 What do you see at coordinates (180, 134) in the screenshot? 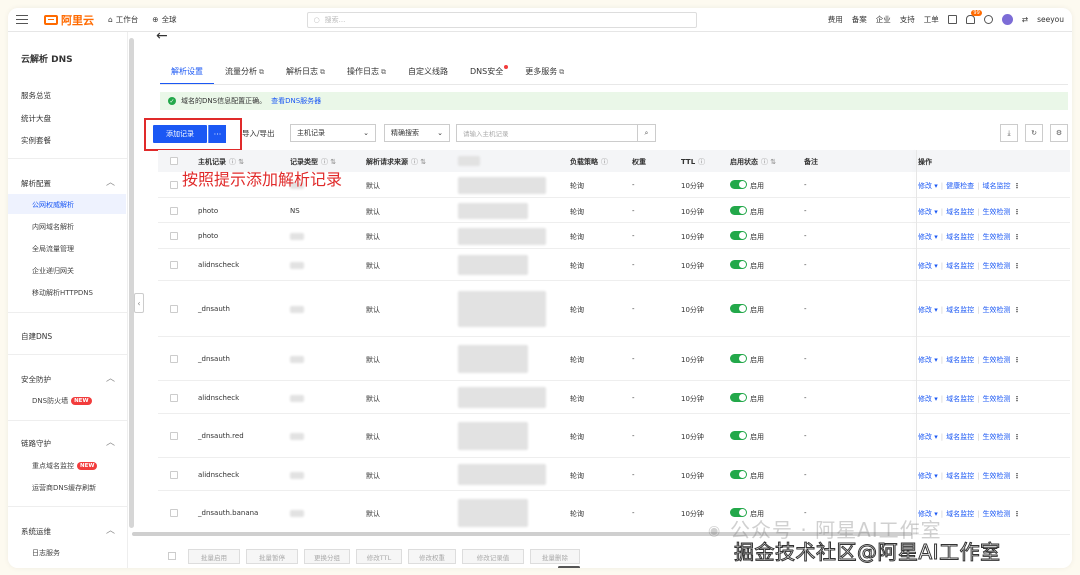
I see `add-record-button: 添加记录` at bounding box center [180, 134].